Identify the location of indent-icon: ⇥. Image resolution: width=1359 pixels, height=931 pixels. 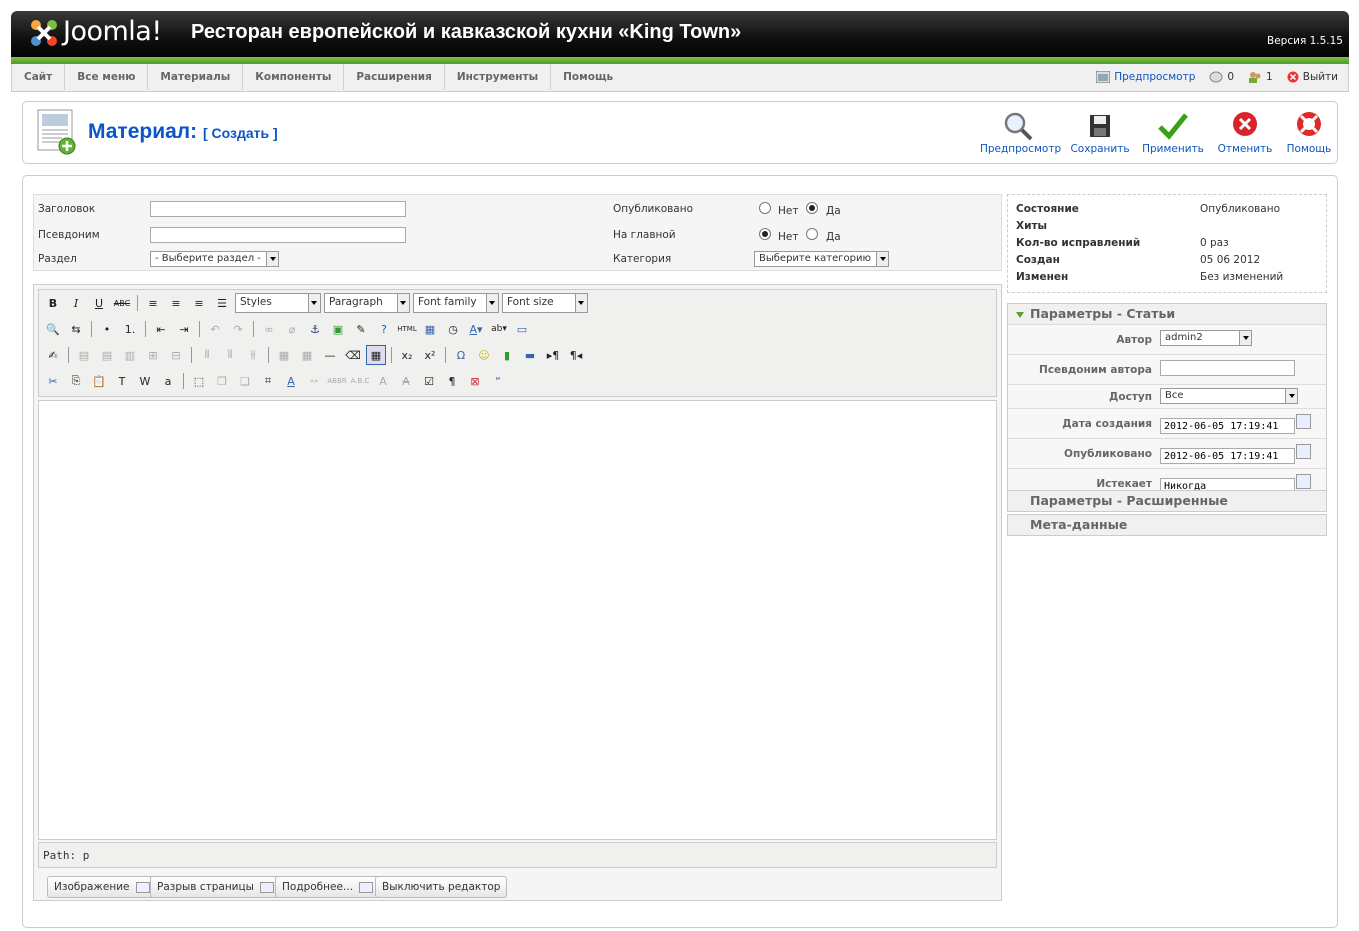
(184, 329).